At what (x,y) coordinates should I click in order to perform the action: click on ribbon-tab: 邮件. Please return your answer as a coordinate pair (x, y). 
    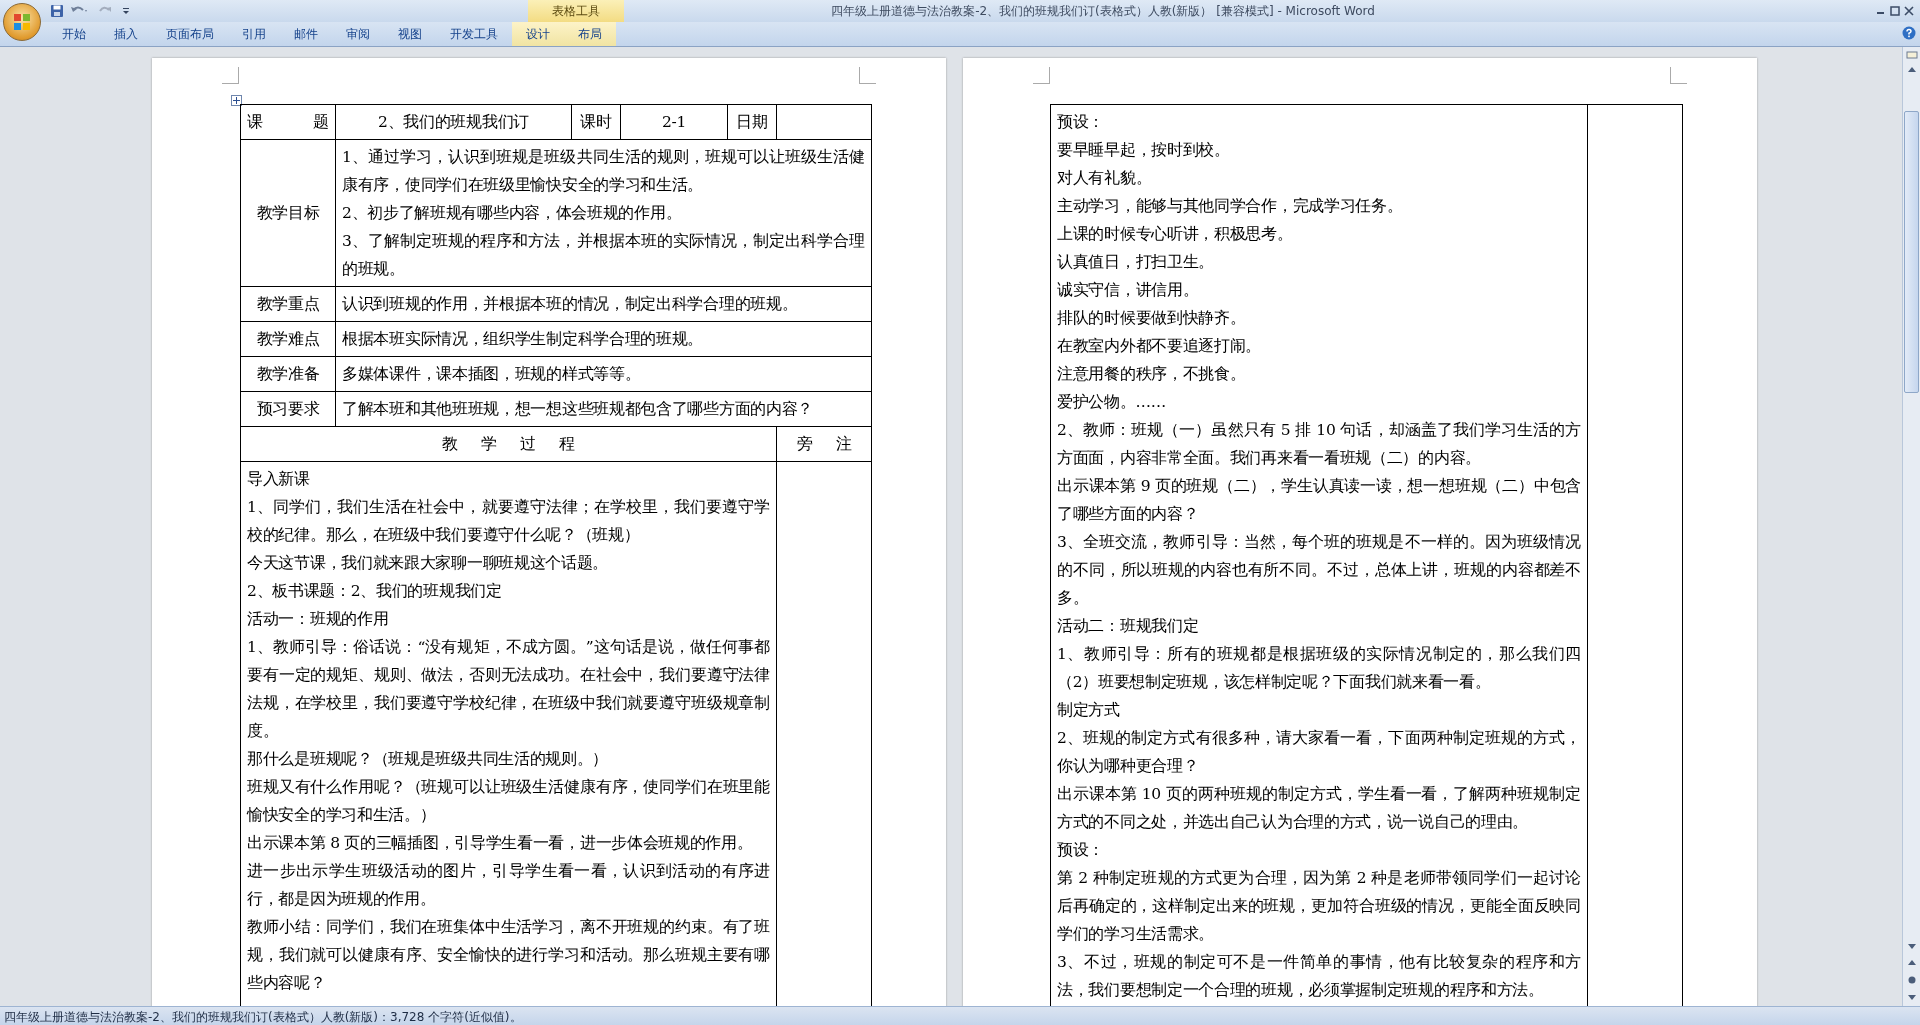
    Looking at the image, I should click on (306, 34).